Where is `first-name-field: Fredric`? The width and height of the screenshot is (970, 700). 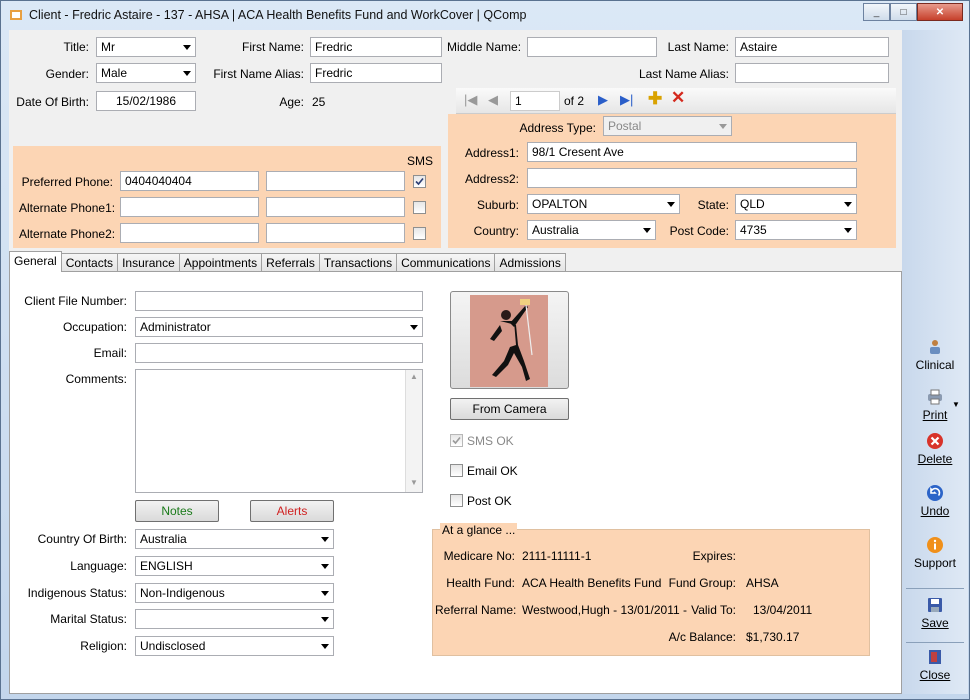
first-name-field: Fredric is located at coordinates (376, 47).